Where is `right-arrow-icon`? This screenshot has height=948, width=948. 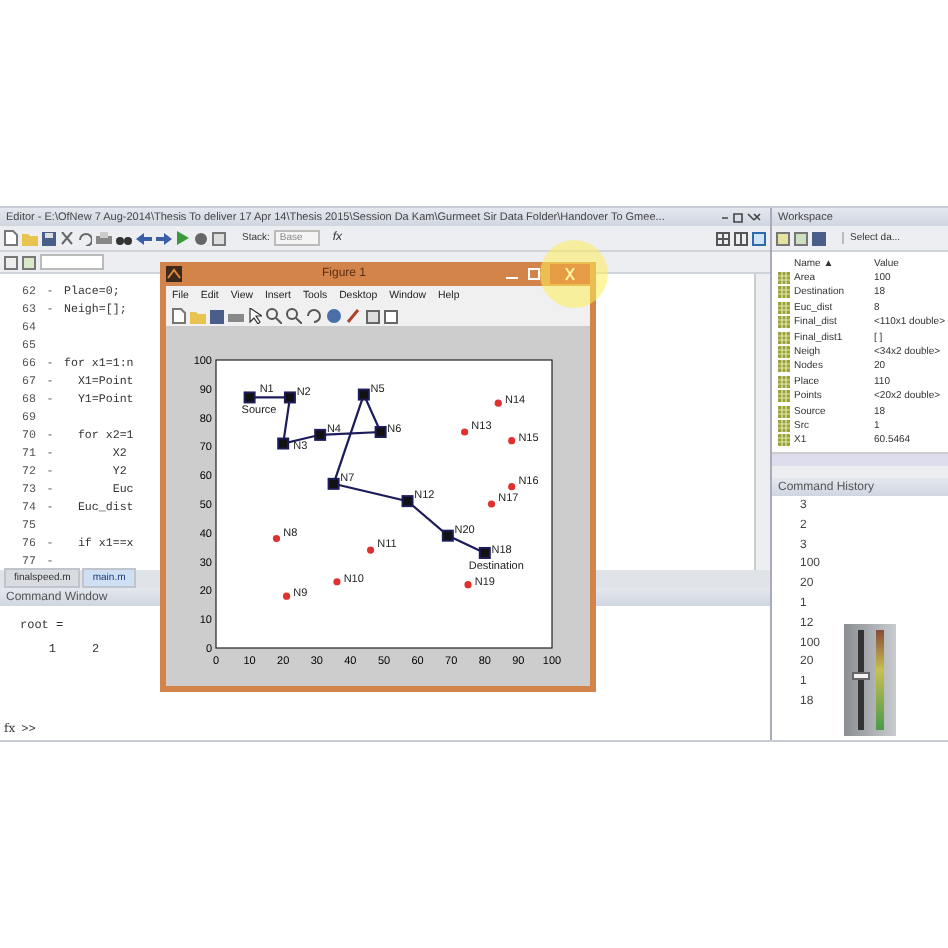 right-arrow-icon is located at coordinates (164, 238).